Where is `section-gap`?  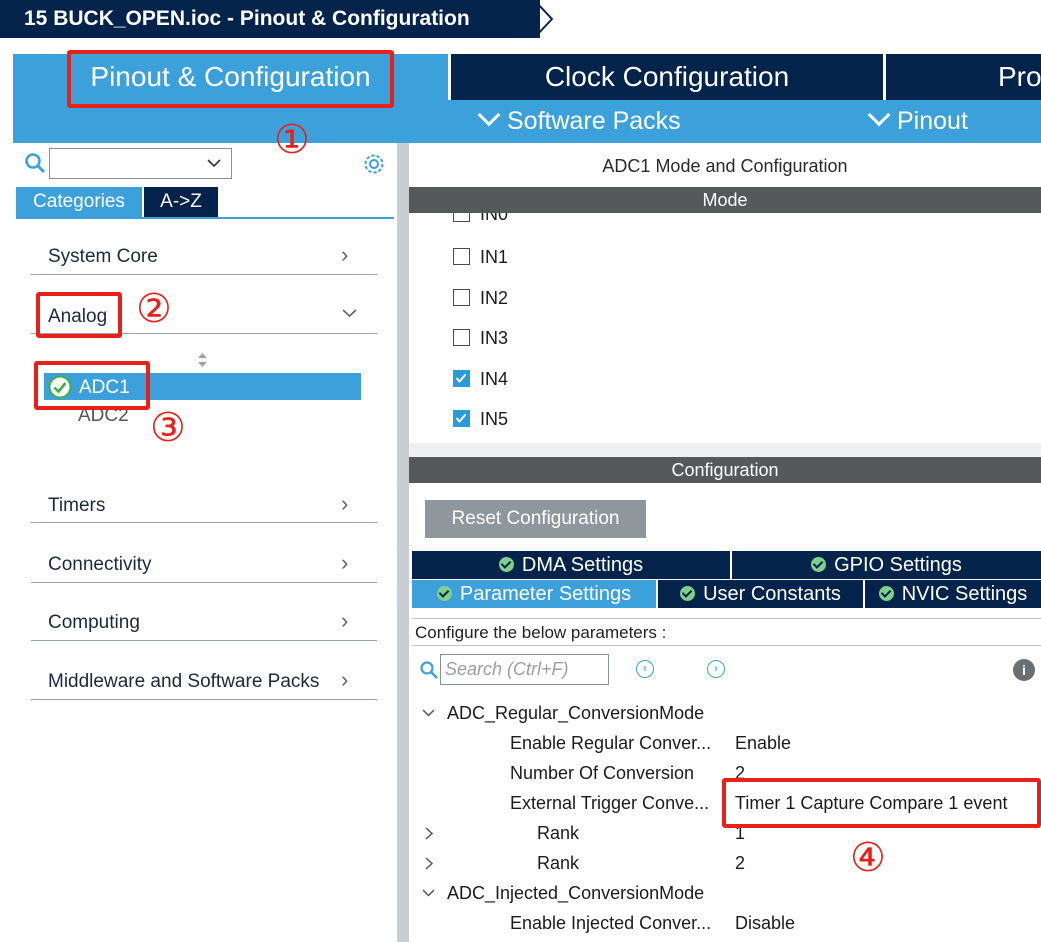
section-gap is located at coordinates (725, 450).